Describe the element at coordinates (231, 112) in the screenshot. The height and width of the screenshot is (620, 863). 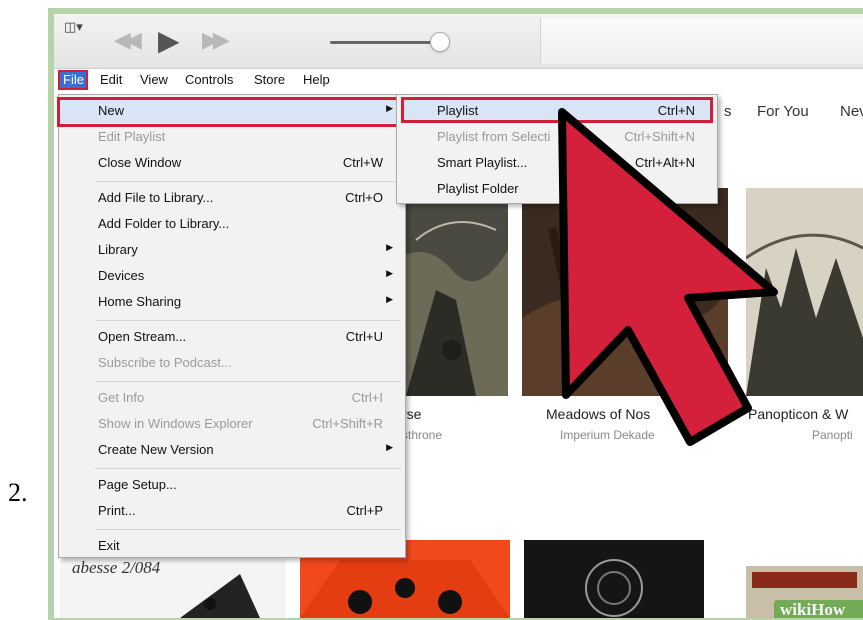
I see `file-menu-item-new: New ▶` at that location.